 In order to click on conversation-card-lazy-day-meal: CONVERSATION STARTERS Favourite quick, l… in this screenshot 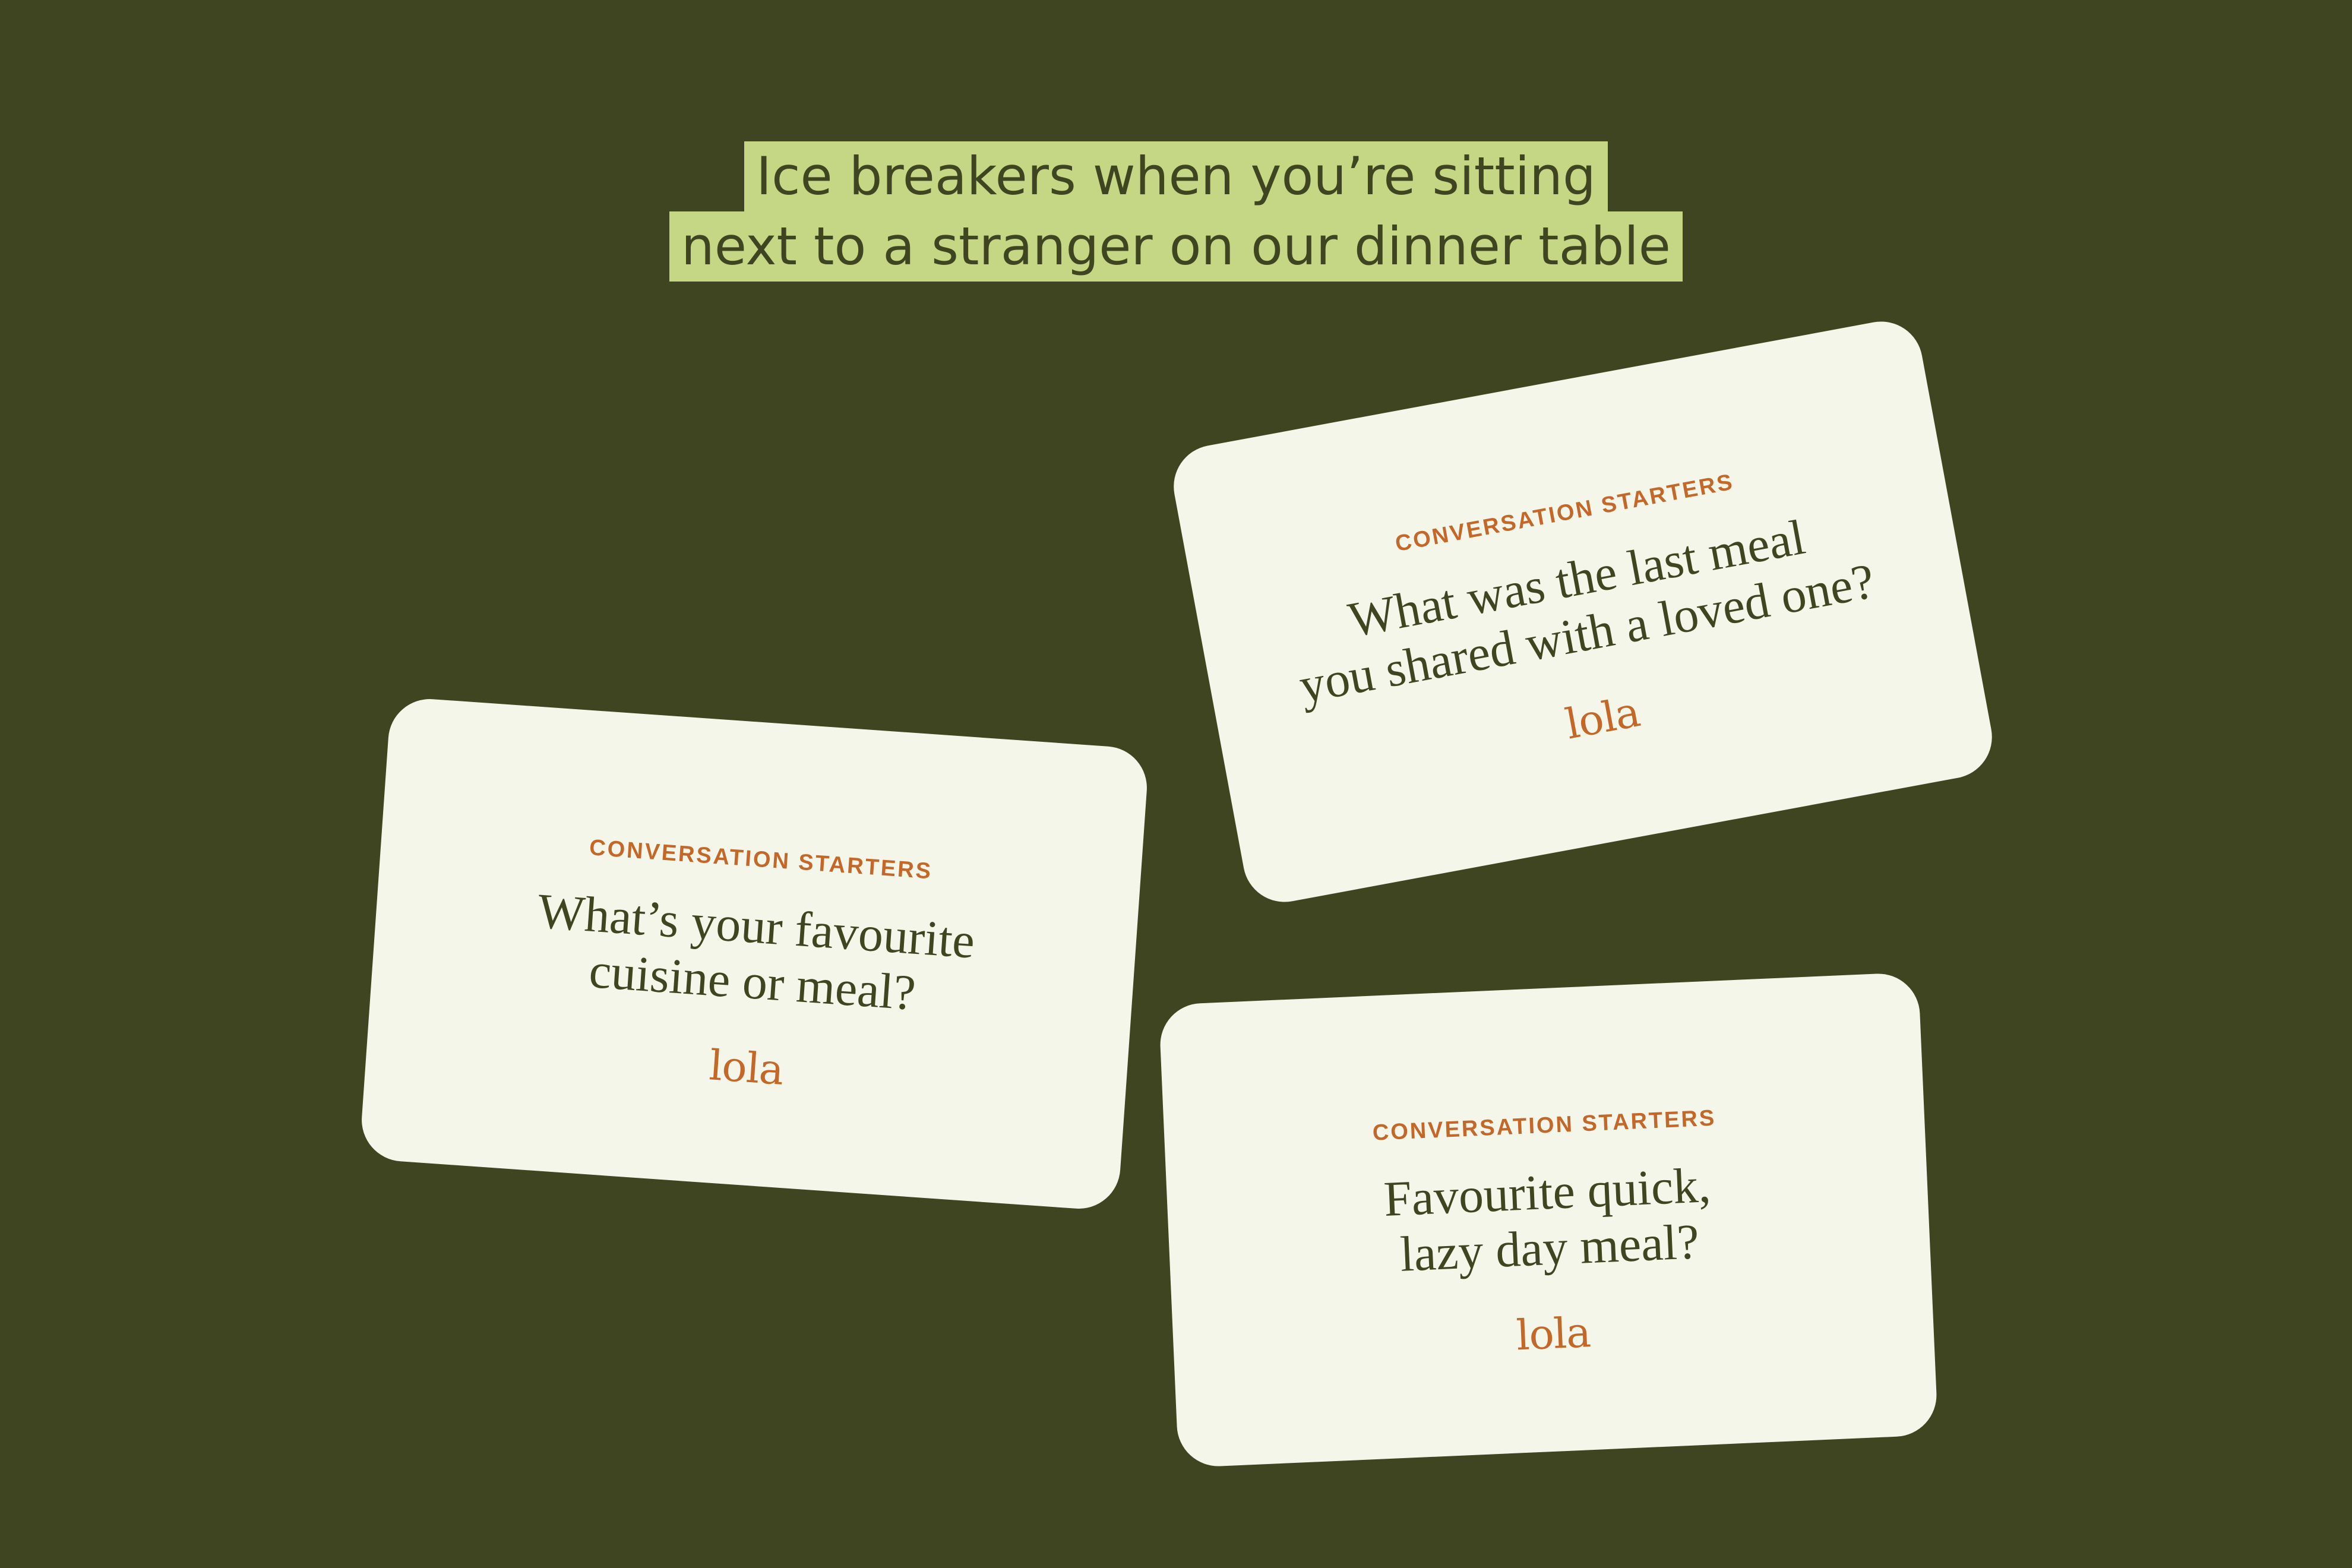, I will do `click(1549, 1220)`.